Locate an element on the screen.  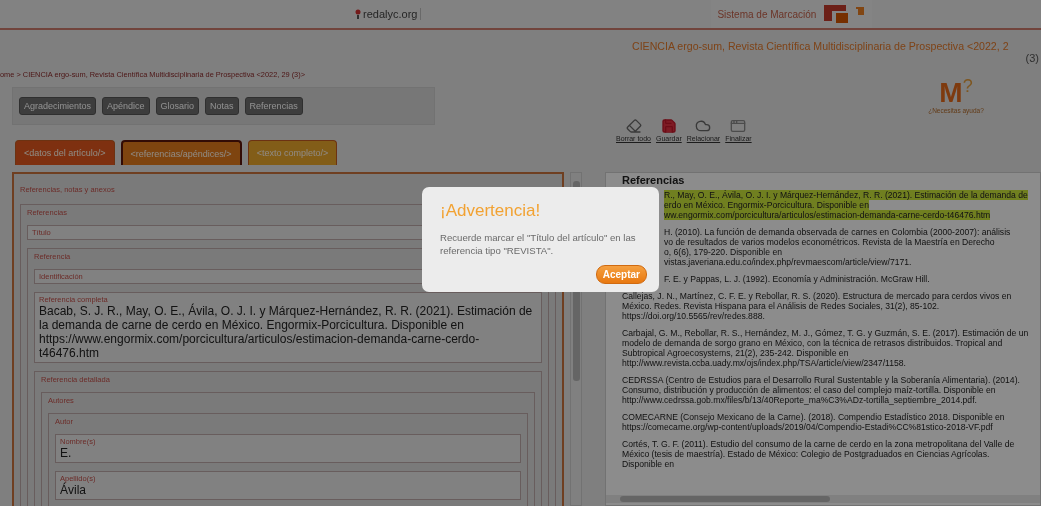
reference-line: Subtropical Agroecosystems, 21(2), 235-242. Disponible en is located at coordinates (735, 353).